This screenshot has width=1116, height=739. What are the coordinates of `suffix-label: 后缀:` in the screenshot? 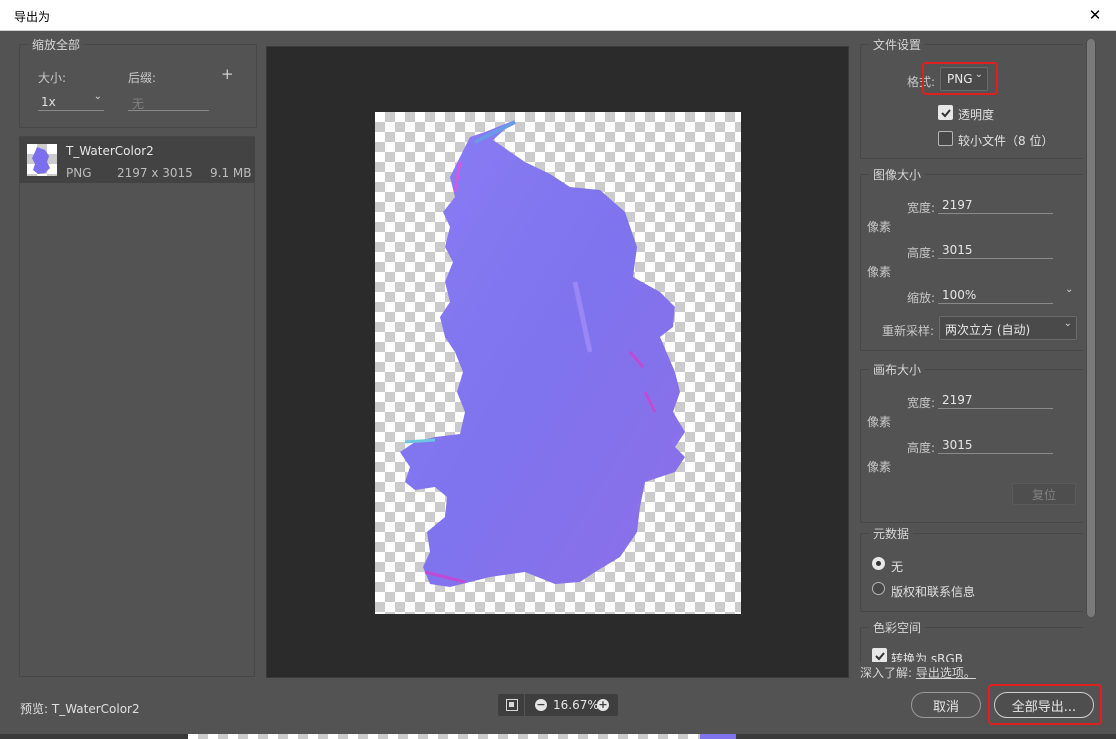 It's located at (142, 78).